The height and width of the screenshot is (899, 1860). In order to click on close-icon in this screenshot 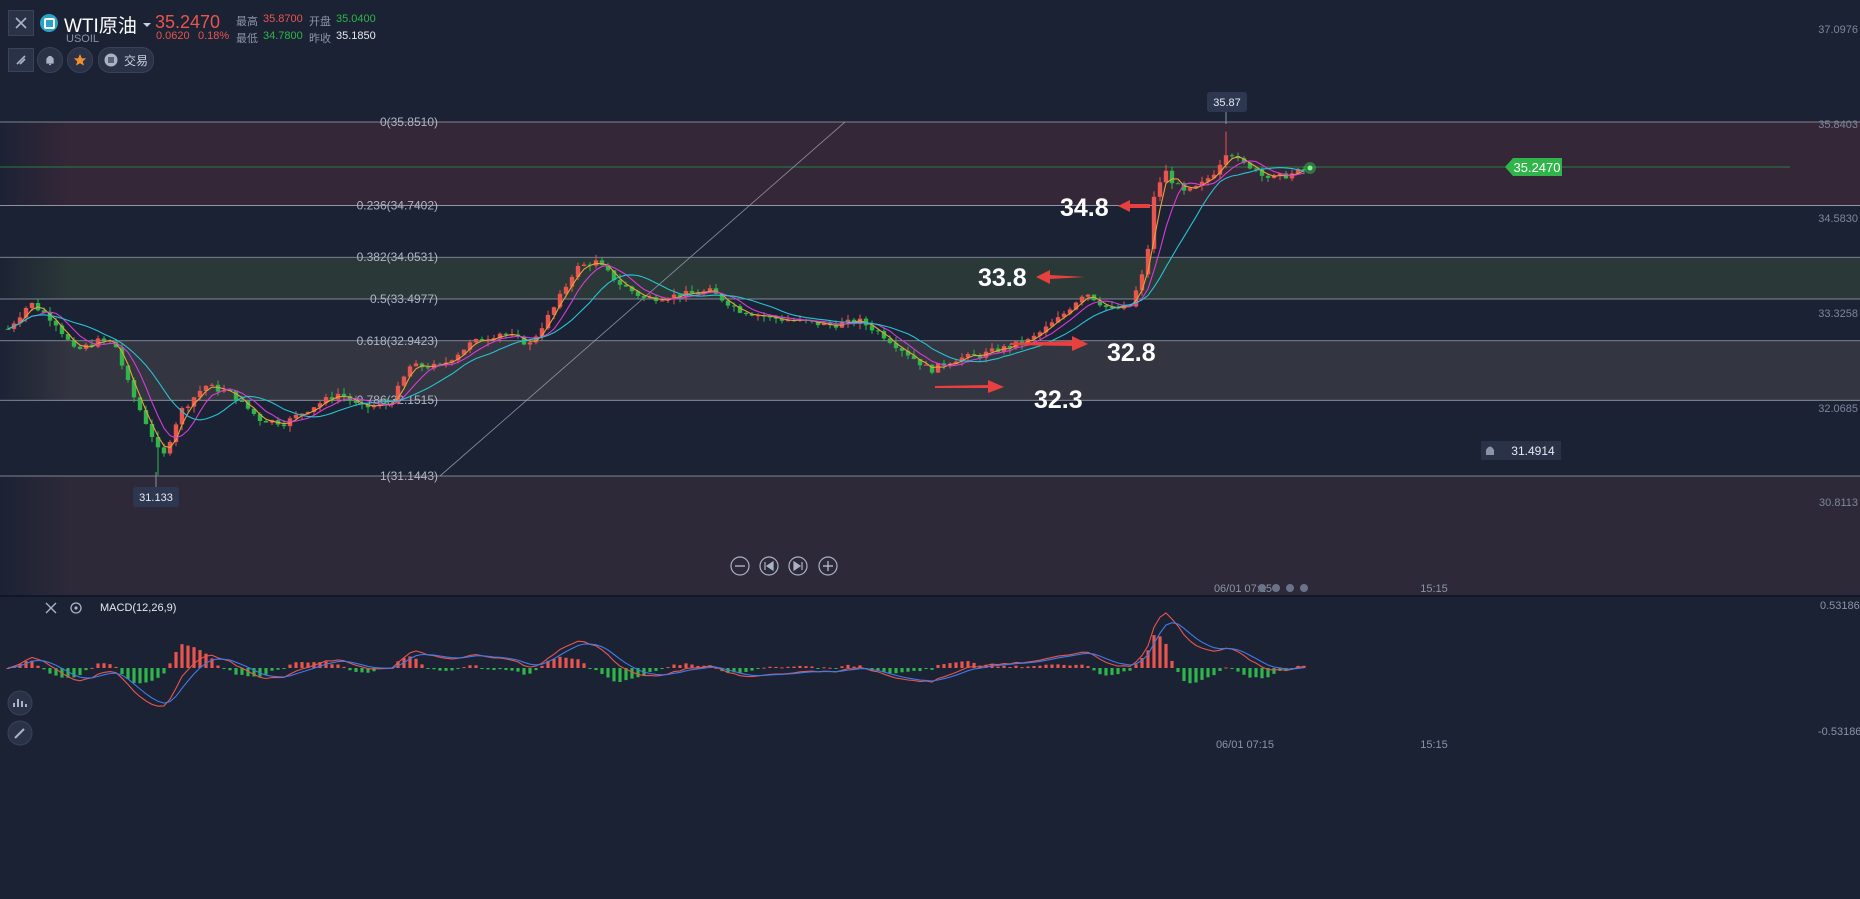, I will do `click(51, 608)`.